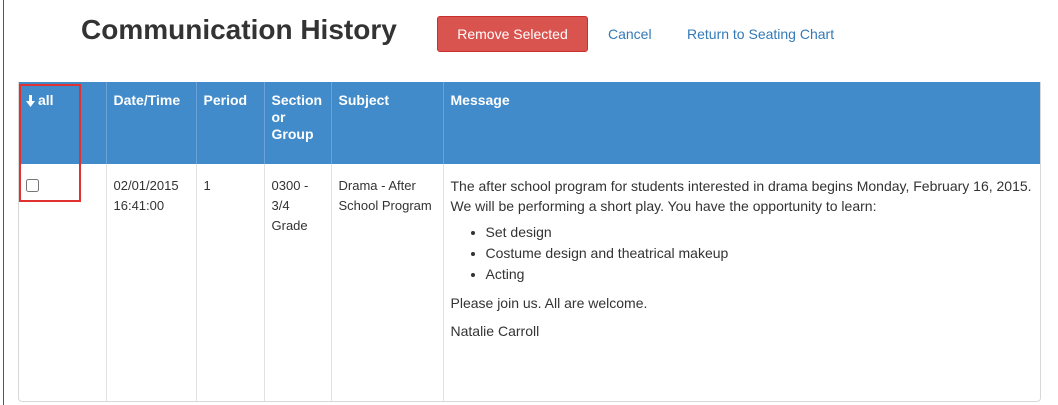  Describe the element at coordinates (512, 34) in the screenshot. I see `remove-selected-button: Remove Selected` at that location.